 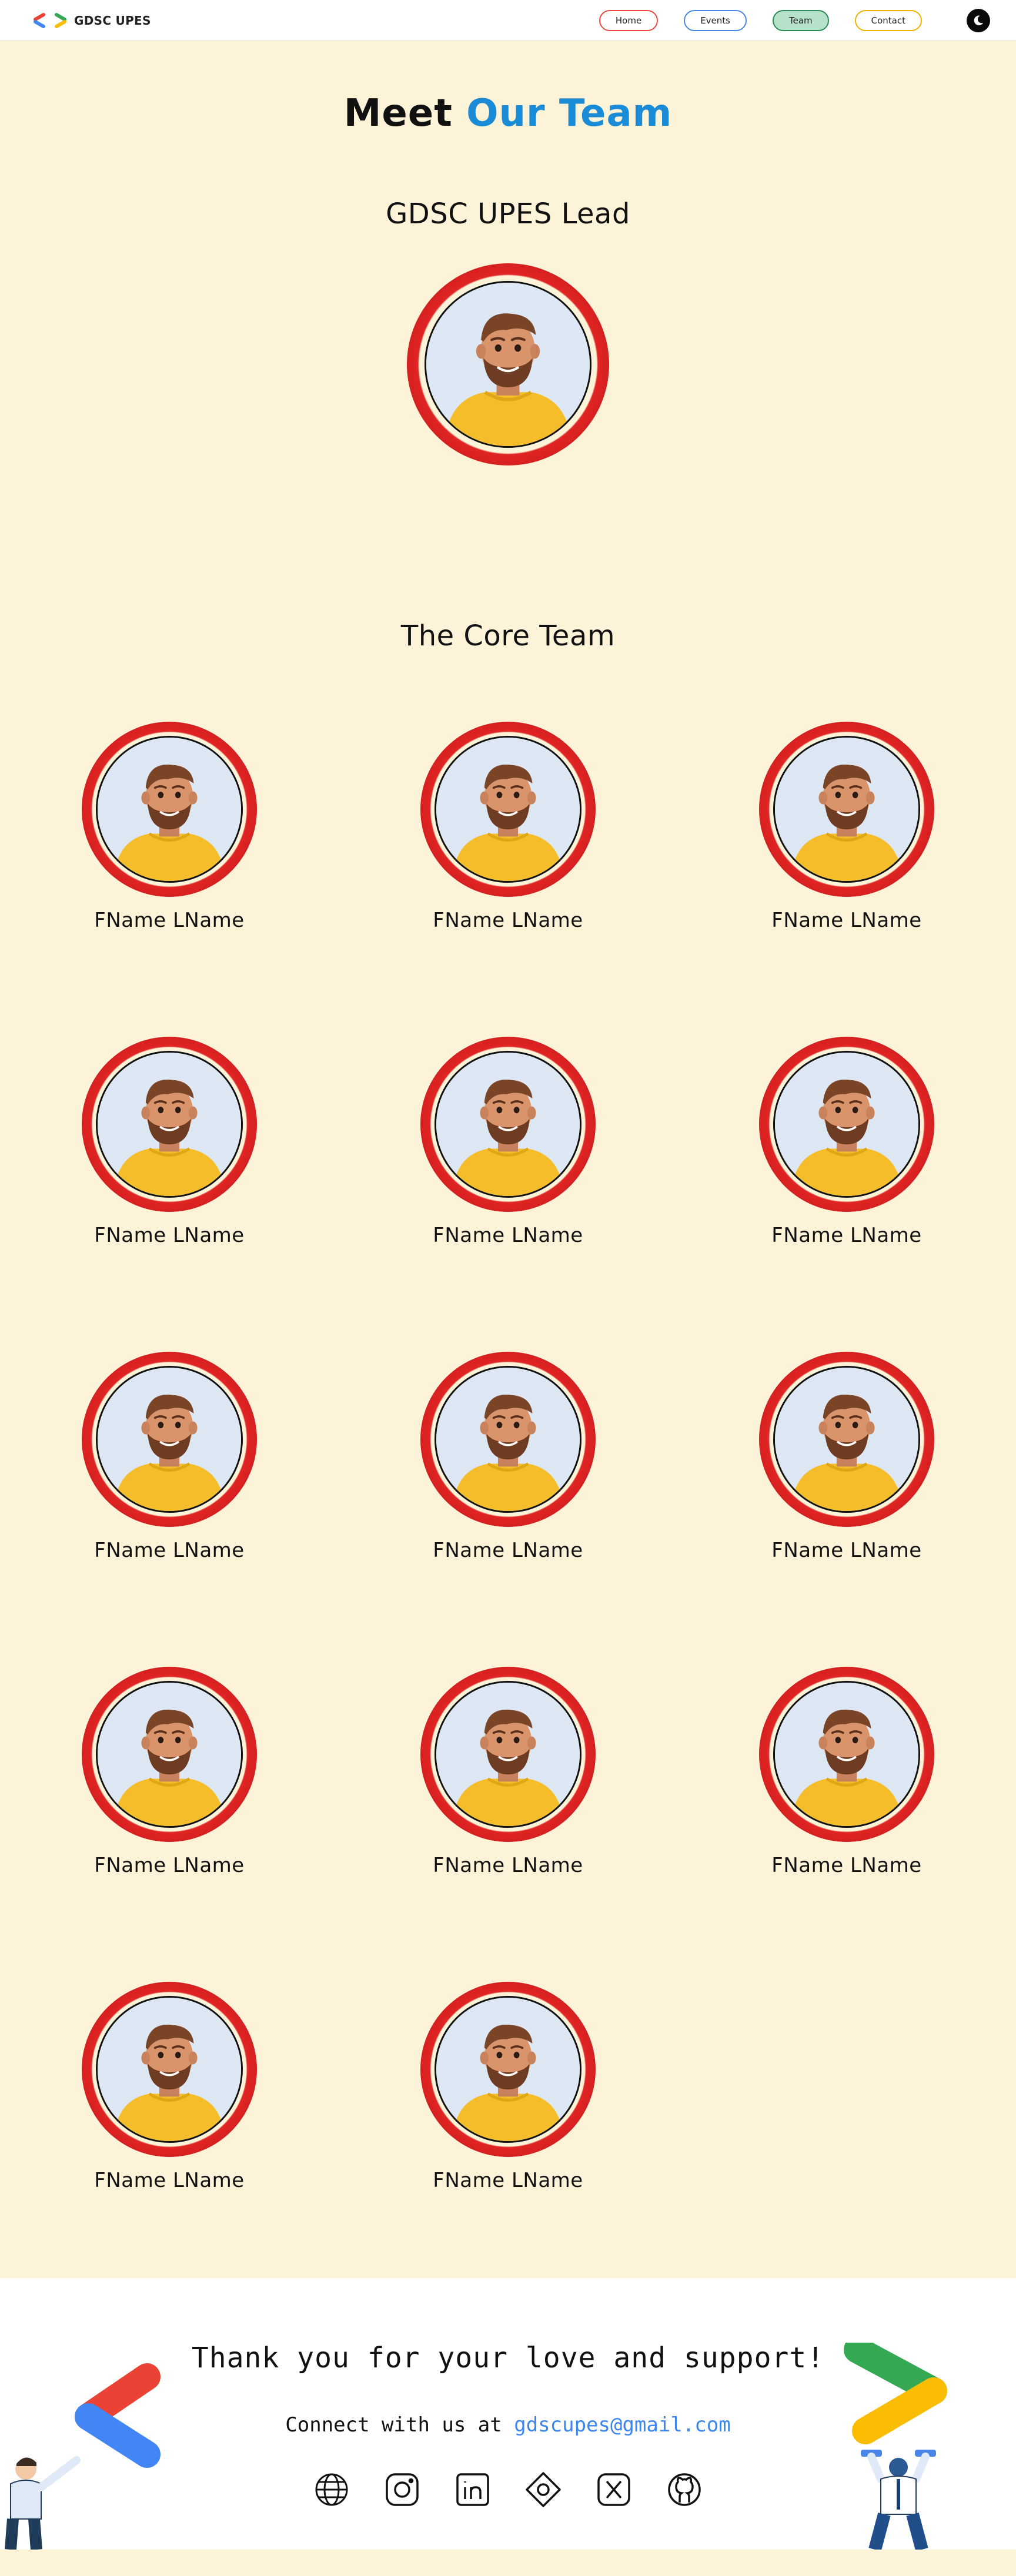 I want to click on page-title-prefix: Meet, so click(x=398, y=113).